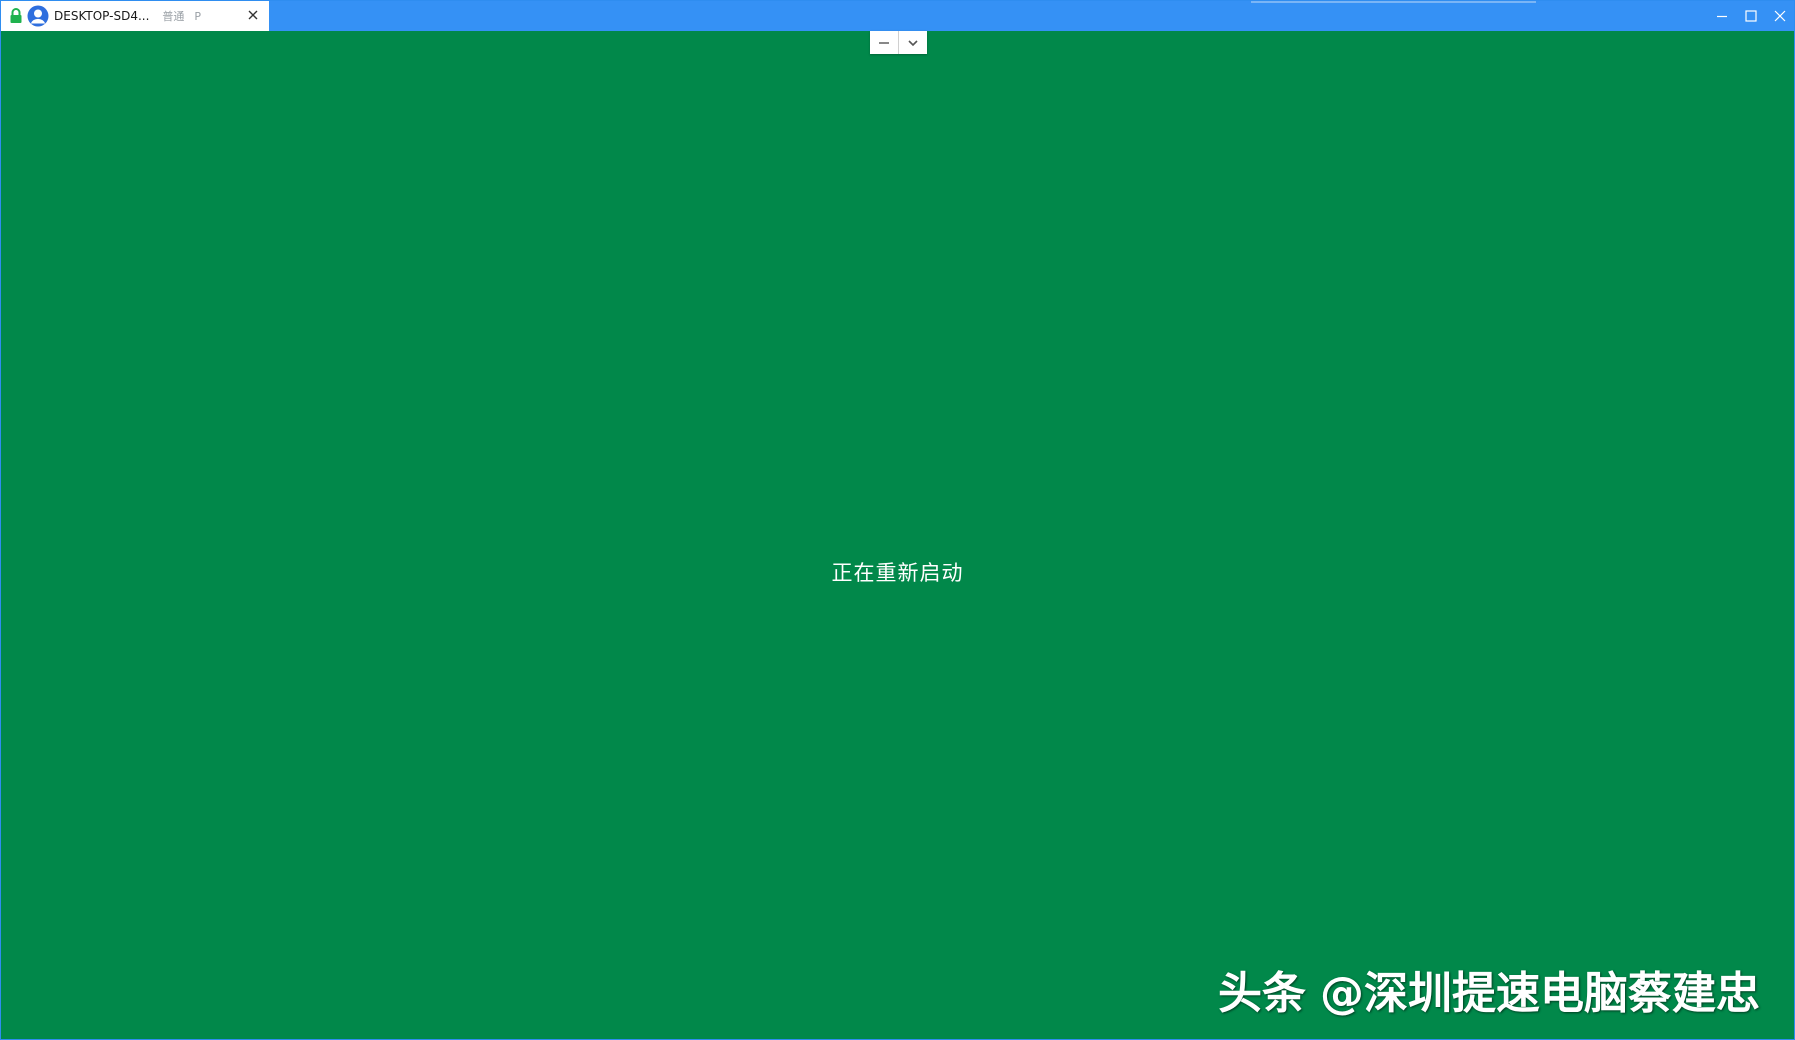 The height and width of the screenshot is (1040, 1795). Describe the element at coordinates (1393, 2) in the screenshot. I see `title-bar-highlight` at that location.